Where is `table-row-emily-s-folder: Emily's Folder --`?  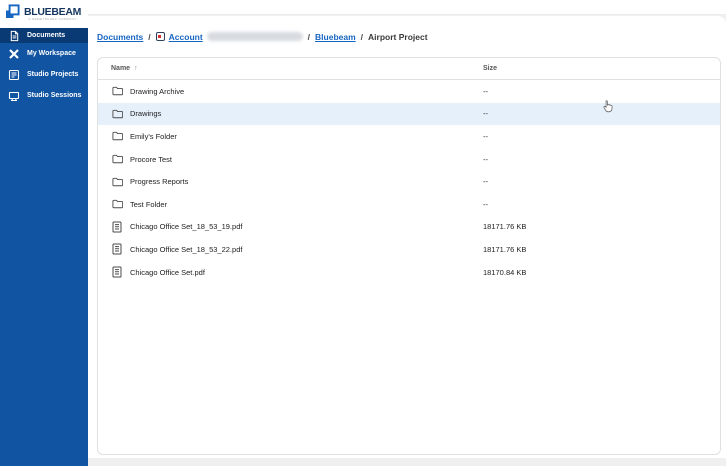
table-row-emily-s-folder: Emily's Folder -- is located at coordinates (409, 136).